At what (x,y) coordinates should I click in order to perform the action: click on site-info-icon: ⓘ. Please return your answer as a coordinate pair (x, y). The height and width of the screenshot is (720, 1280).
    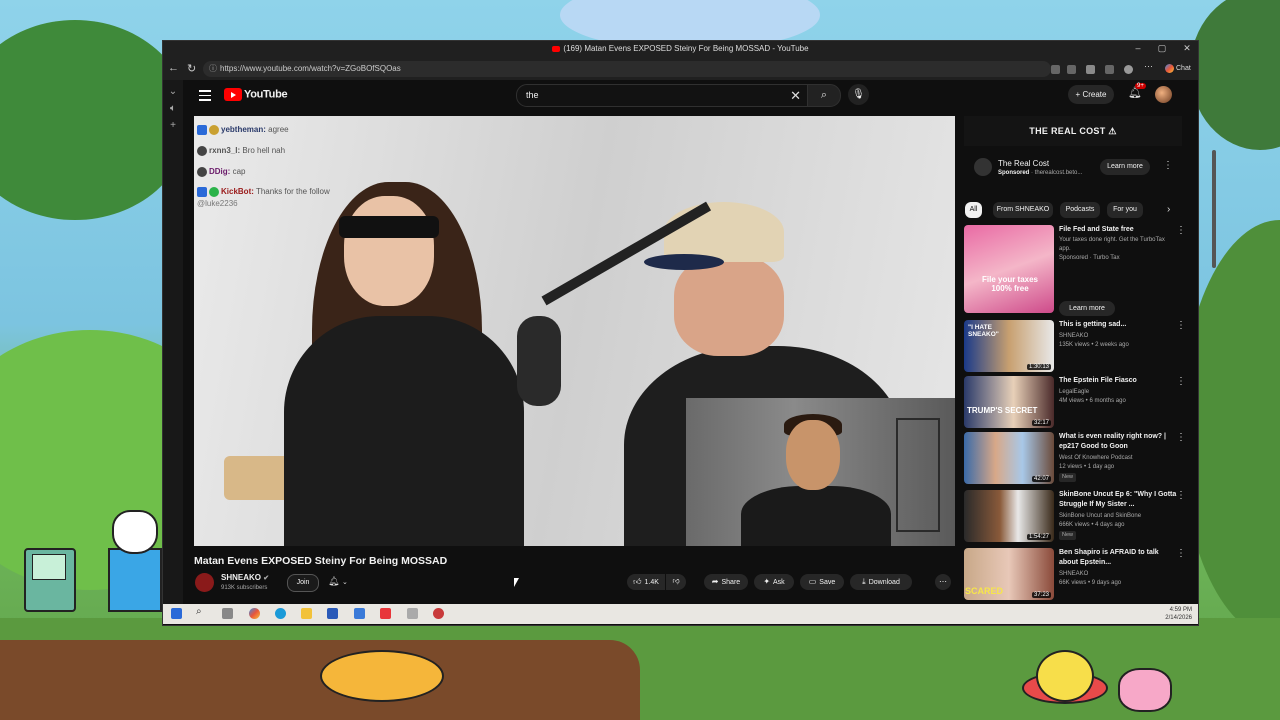
    Looking at the image, I should click on (213, 69).